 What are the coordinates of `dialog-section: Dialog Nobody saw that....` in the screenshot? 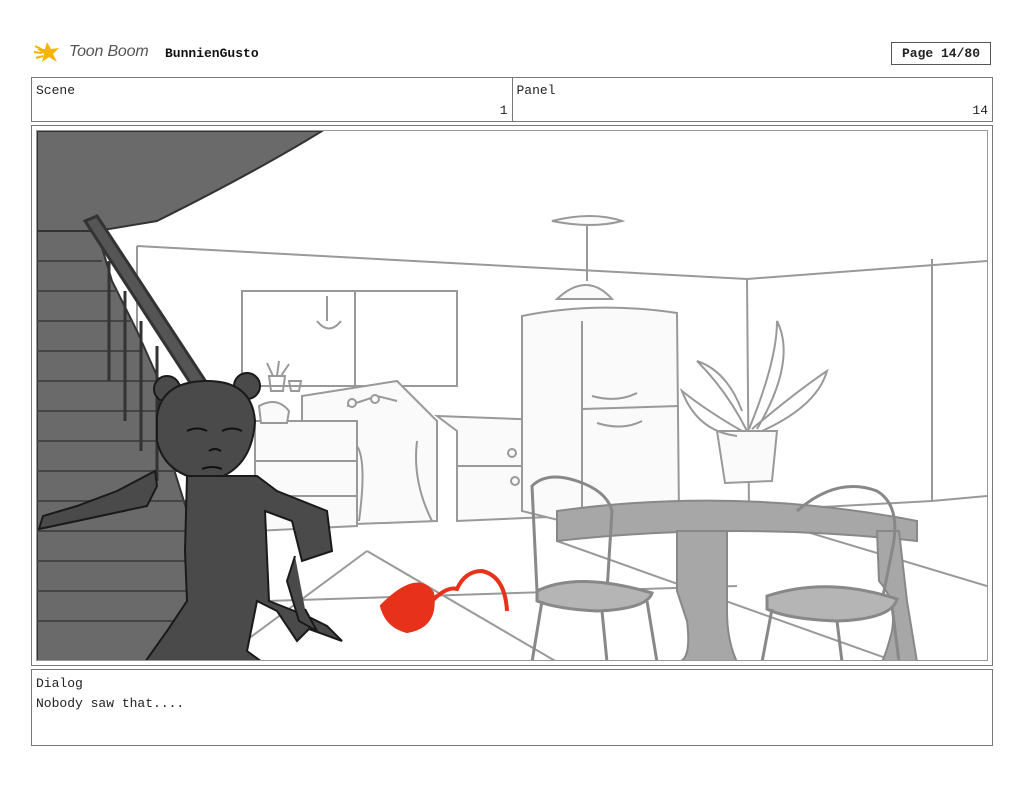 It's located at (512, 707).